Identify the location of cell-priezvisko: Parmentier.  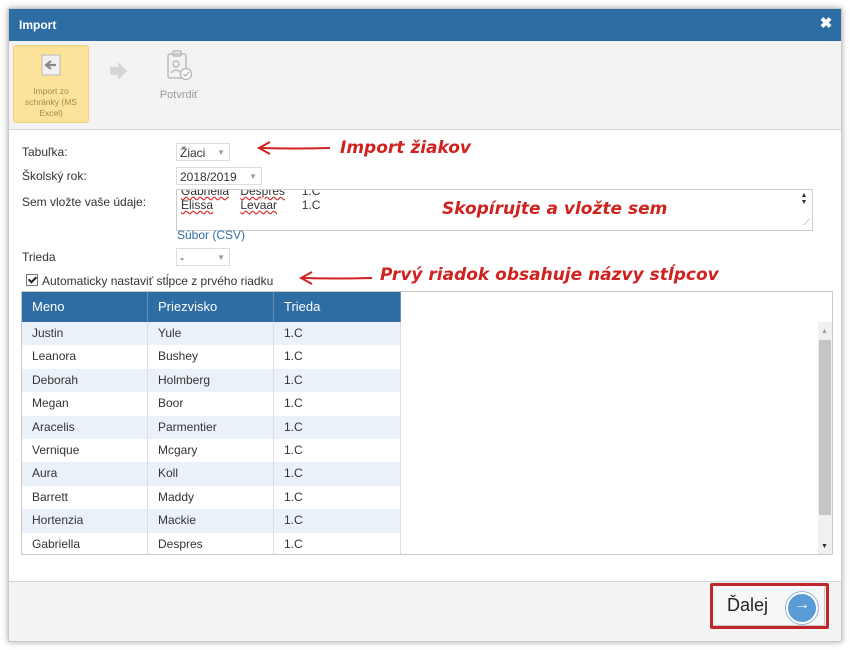
(211, 427).